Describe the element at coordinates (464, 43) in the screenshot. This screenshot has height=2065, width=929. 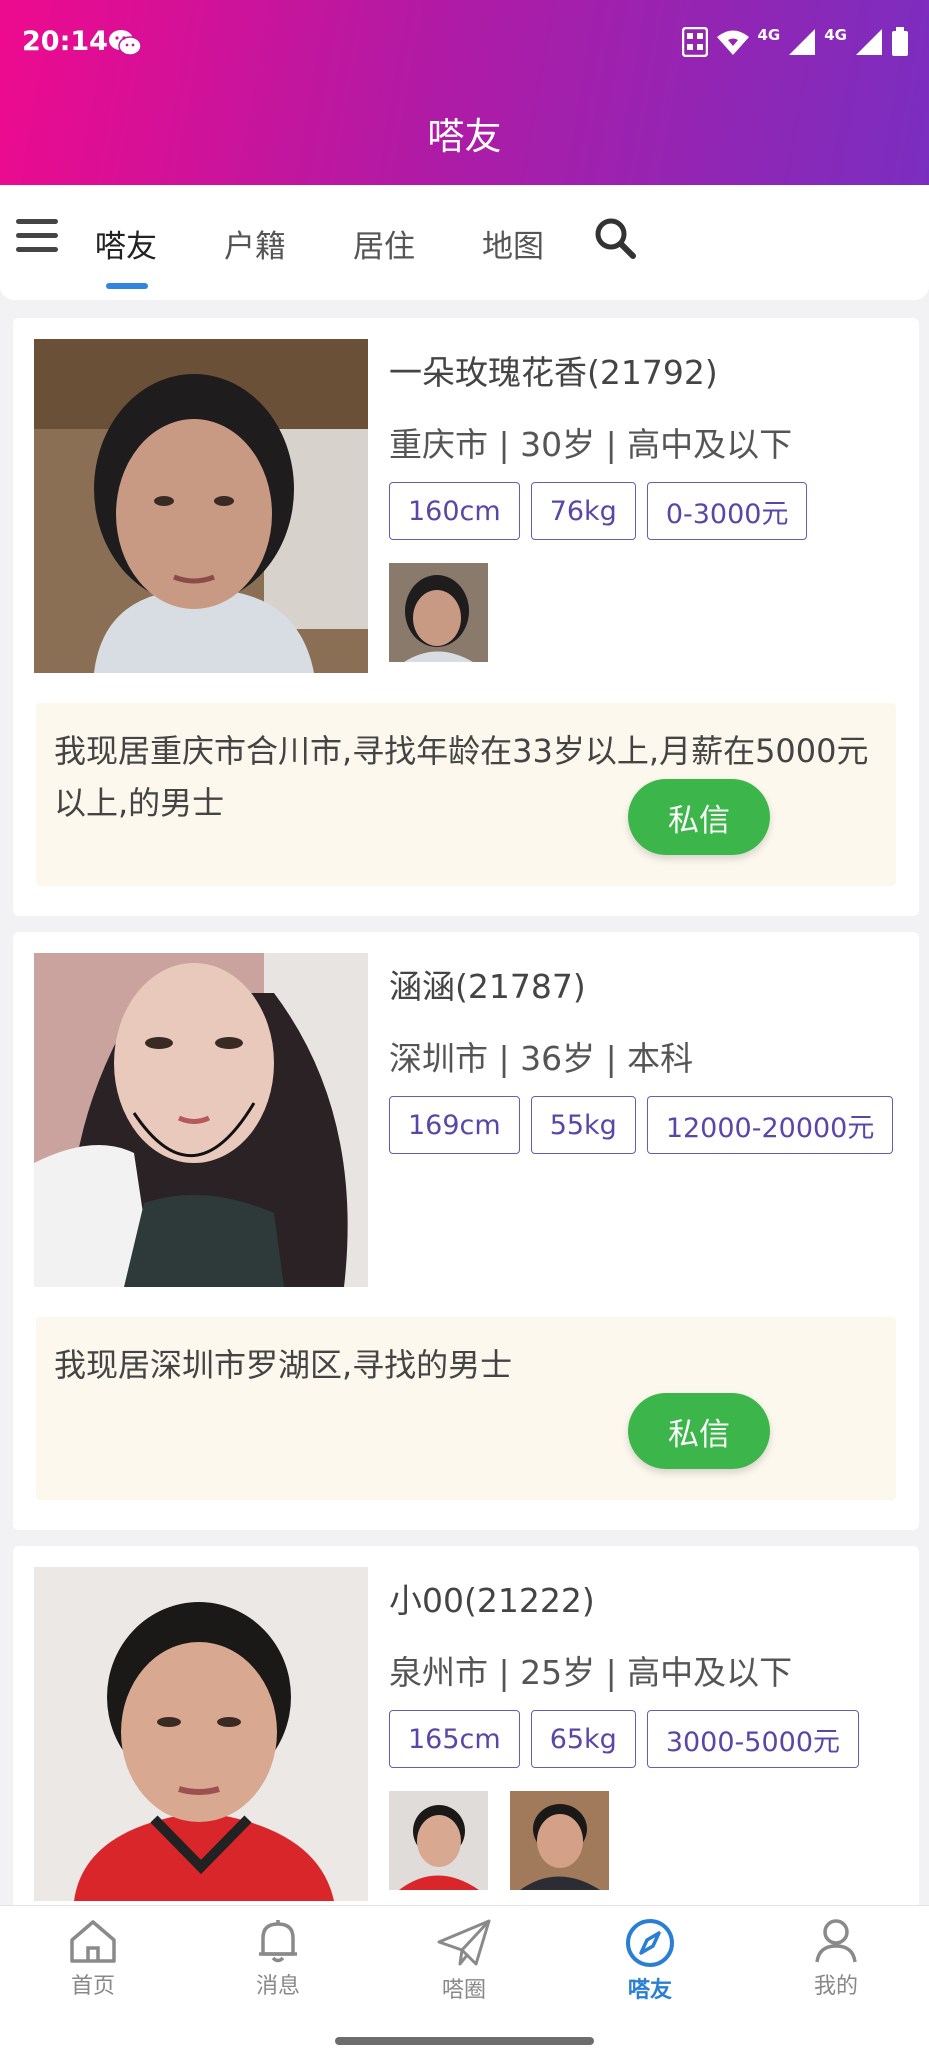
I see `status-bar: 20:14 4G 4G` at that location.